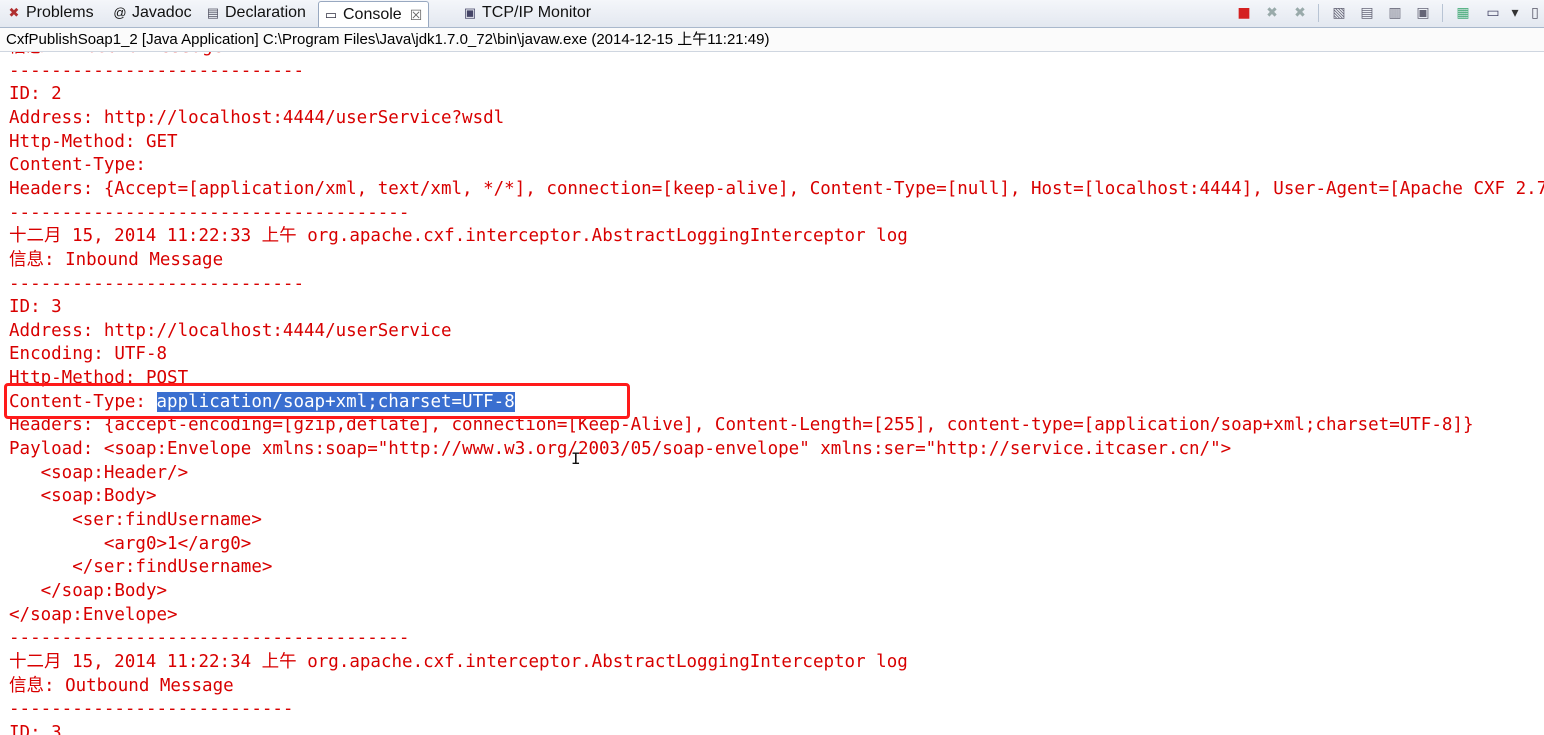 Image resolution: width=1544 pixels, height=735 pixels. What do you see at coordinates (99, 472) in the screenshot?
I see `console-line: <soap:Header/>` at bounding box center [99, 472].